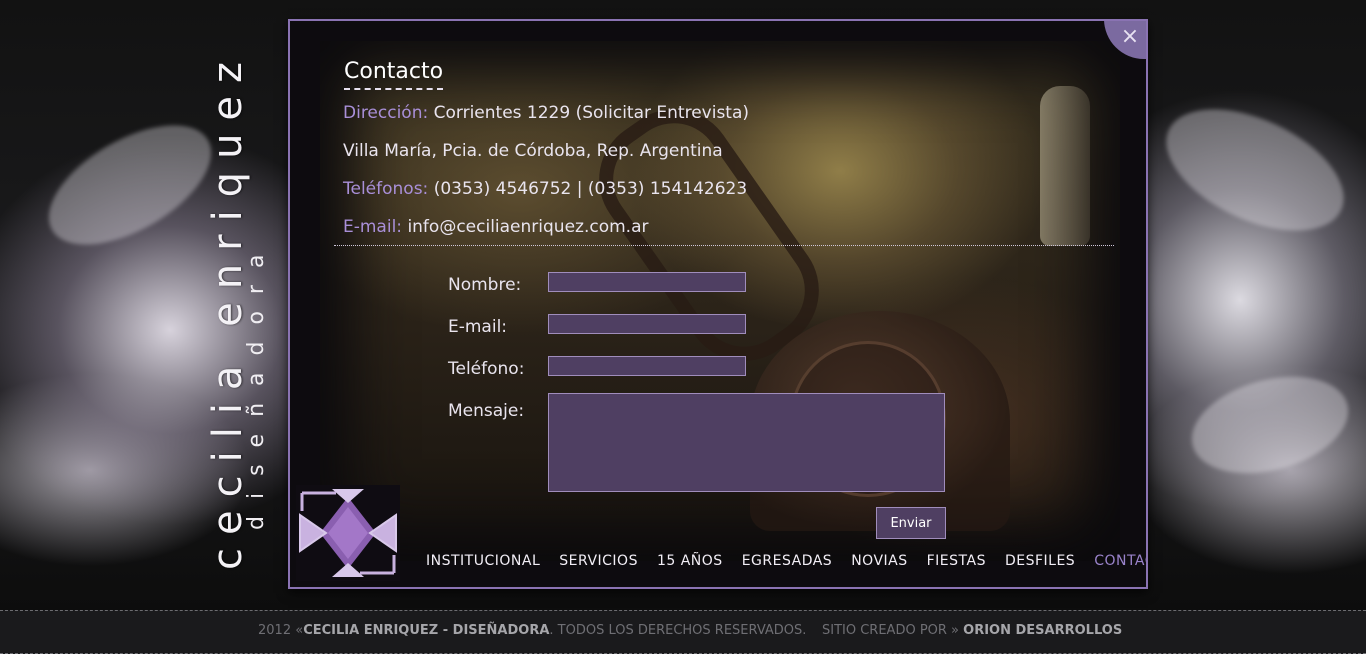  Describe the element at coordinates (386, 189) in the screenshot. I see `phones-label: Teléfonos:` at that location.